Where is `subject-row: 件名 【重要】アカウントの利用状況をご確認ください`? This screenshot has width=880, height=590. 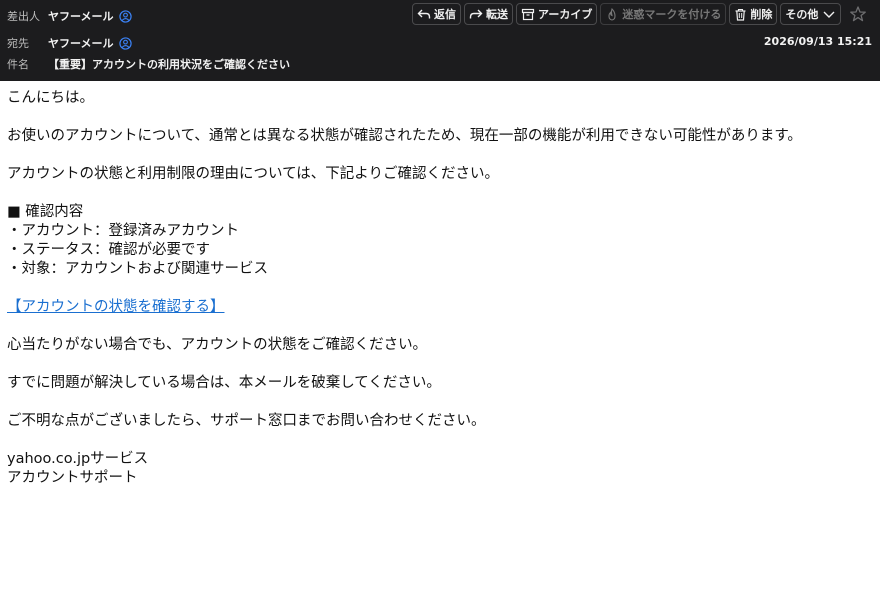 subject-row: 件名 【重要】アカウントの利用状況をご確認ください is located at coordinates (148, 64).